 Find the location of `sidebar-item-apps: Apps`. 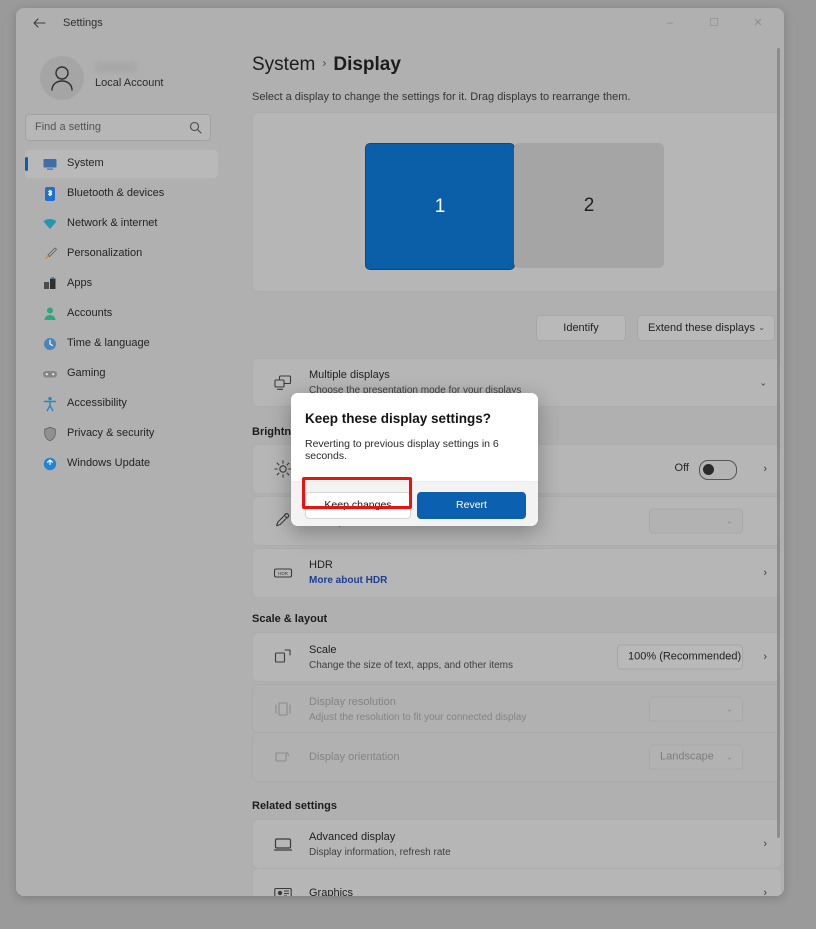

sidebar-item-apps: Apps is located at coordinates (121, 284).